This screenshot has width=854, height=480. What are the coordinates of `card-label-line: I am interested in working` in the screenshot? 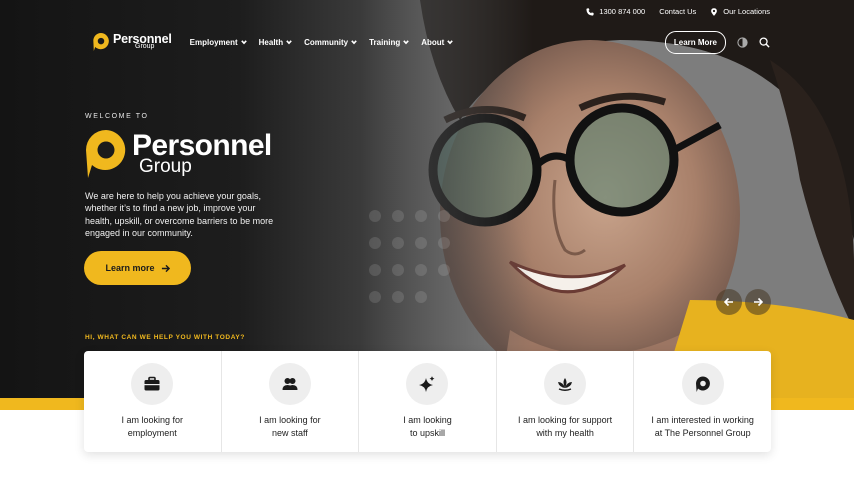 It's located at (702, 420).